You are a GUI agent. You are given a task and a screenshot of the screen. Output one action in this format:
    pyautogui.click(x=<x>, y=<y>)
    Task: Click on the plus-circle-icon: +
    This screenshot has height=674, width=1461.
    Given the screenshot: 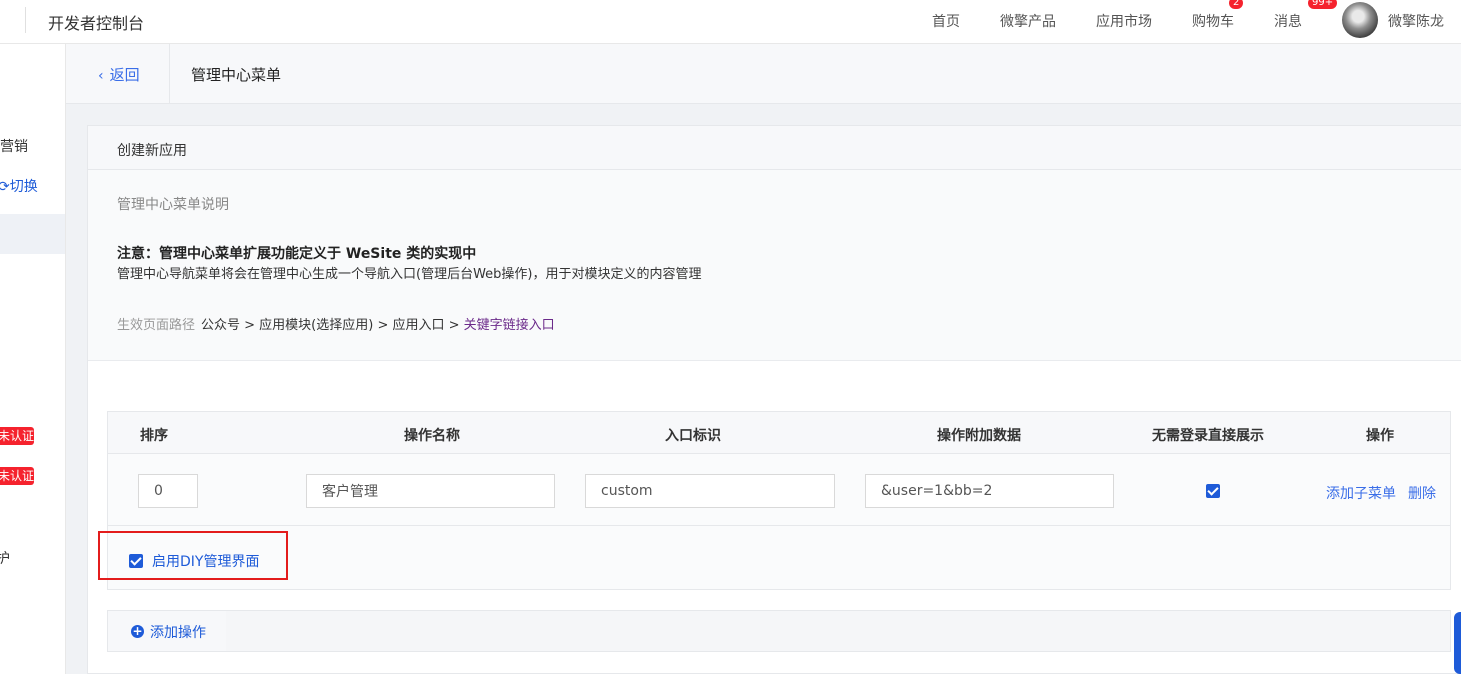 What is the action you would take?
    pyautogui.click(x=137, y=631)
    